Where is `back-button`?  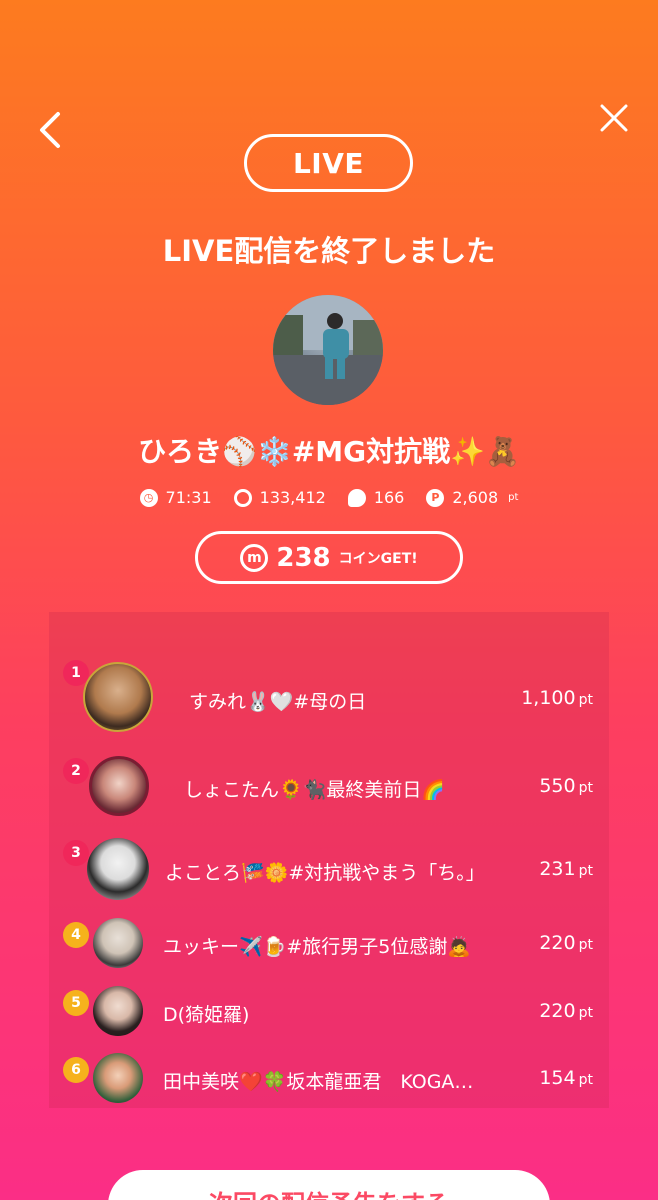 back-button is located at coordinates (50, 130).